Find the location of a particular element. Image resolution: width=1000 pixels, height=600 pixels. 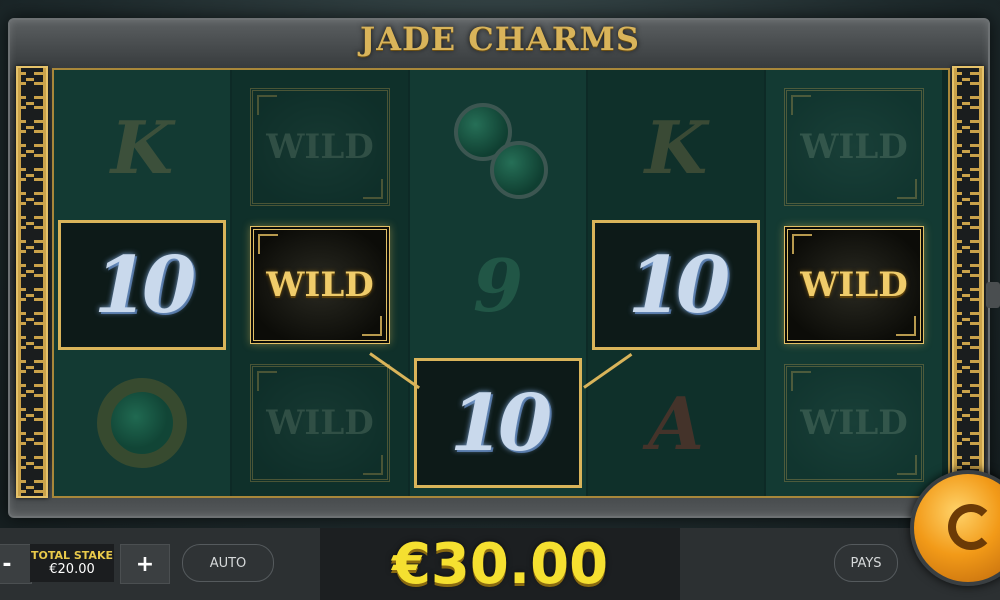

a-symbol-glyph: A is located at coordinates (676, 423).